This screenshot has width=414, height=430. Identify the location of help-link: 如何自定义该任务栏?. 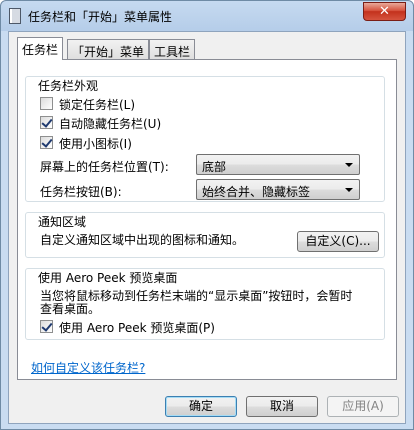
(88, 367).